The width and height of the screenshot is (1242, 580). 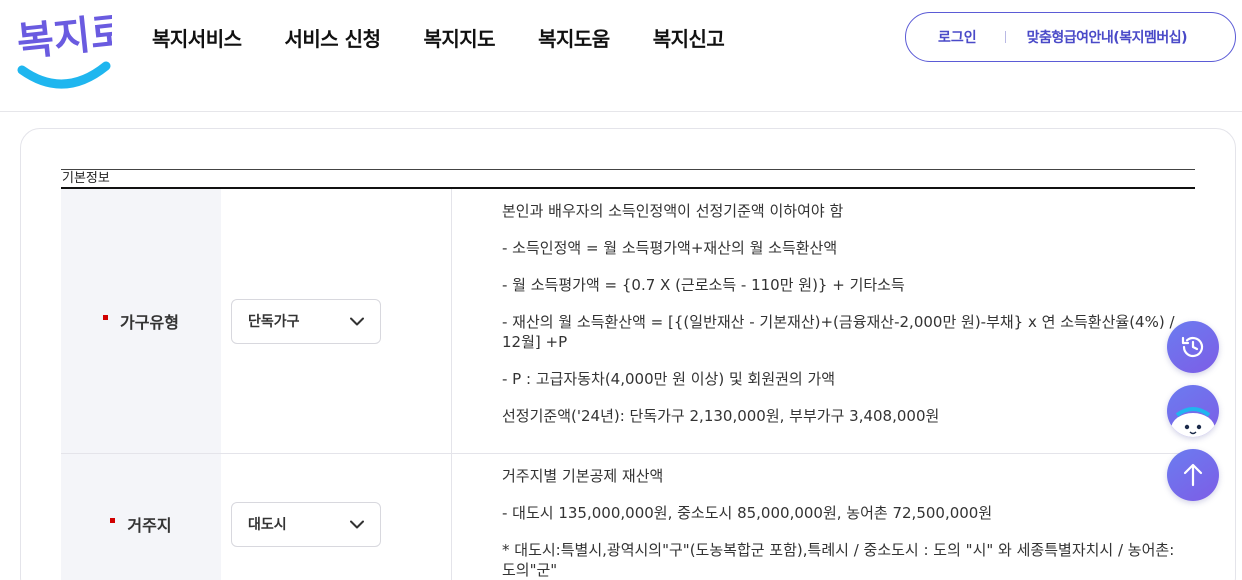 I want to click on row-label: 가구유형, so click(x=149, y=322).